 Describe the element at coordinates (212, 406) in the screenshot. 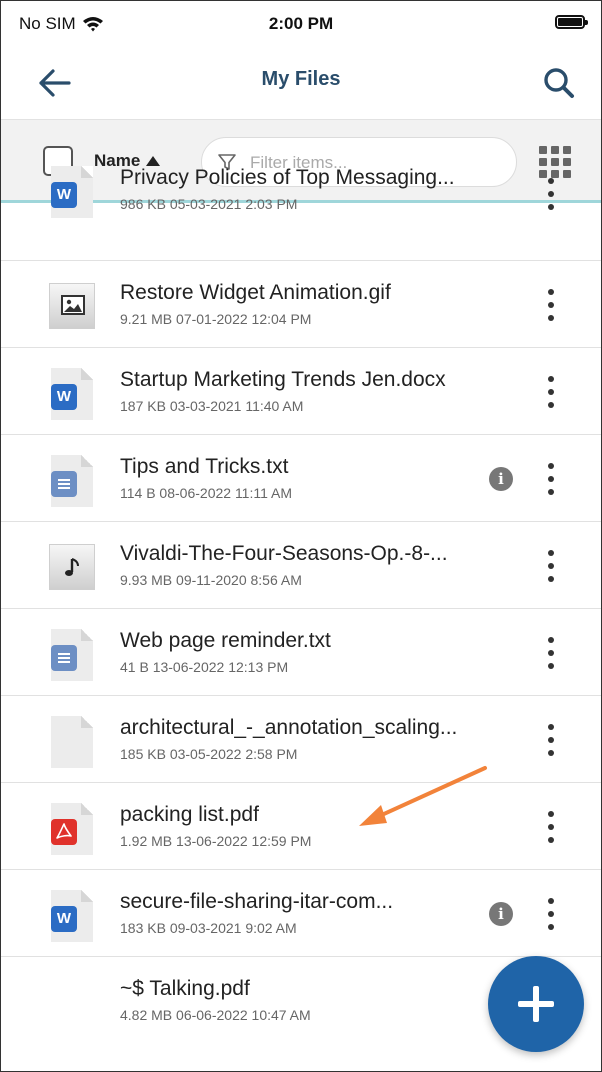

I see `file-meta: 187 KB 03-03-2021 11:40 AM` at that location.